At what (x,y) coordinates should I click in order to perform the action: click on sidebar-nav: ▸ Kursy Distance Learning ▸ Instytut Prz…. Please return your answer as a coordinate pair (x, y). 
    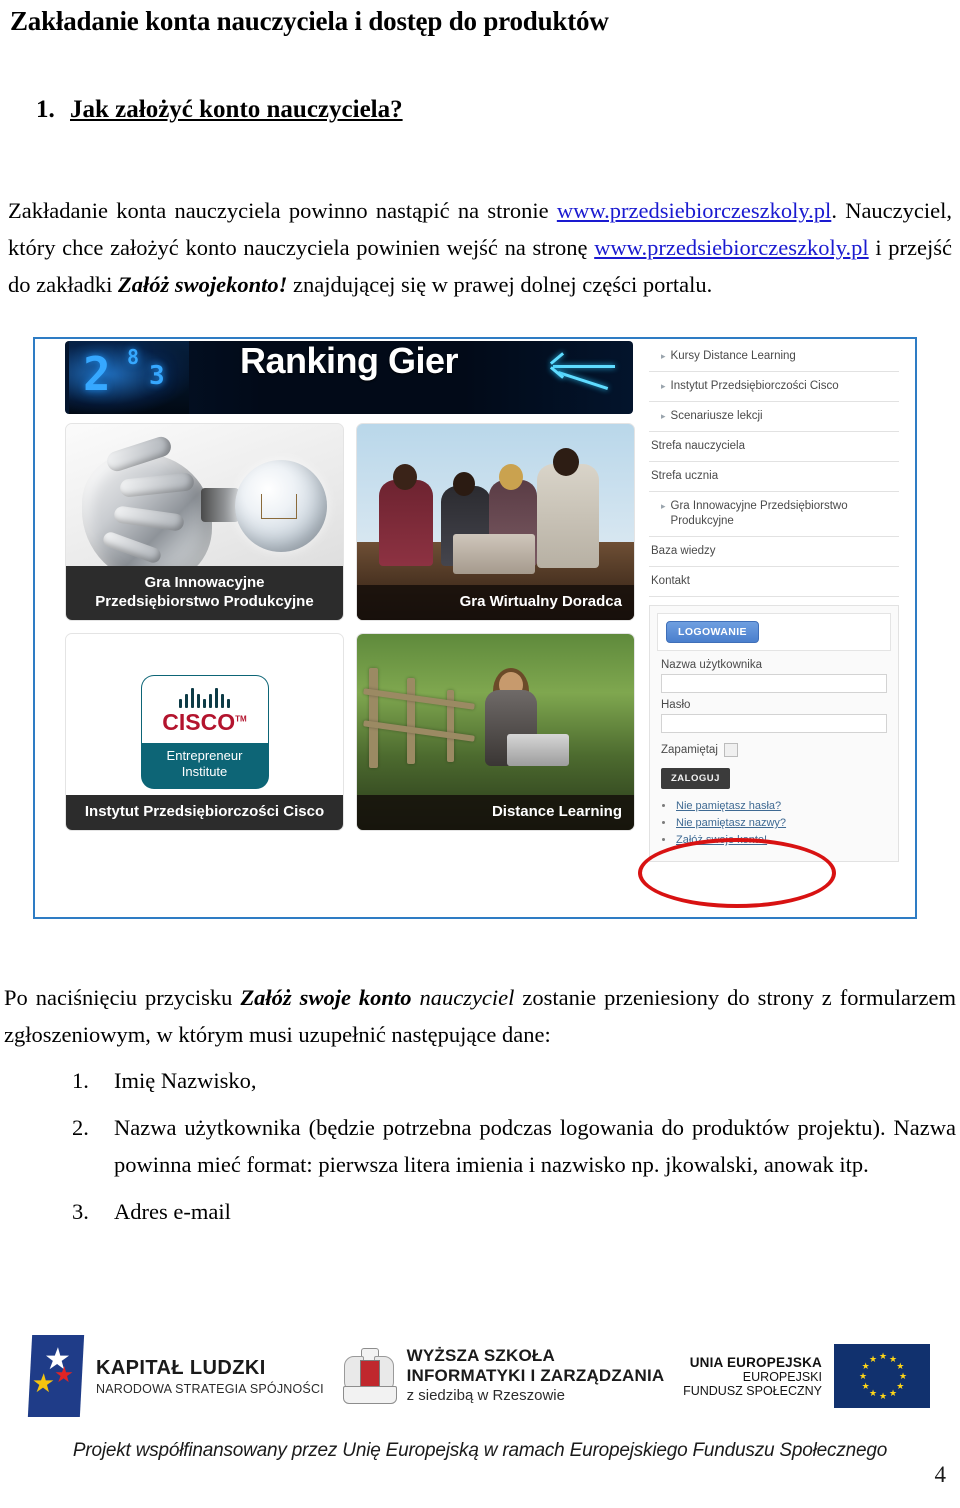
    Looking at the image, I should click on (774, 472).